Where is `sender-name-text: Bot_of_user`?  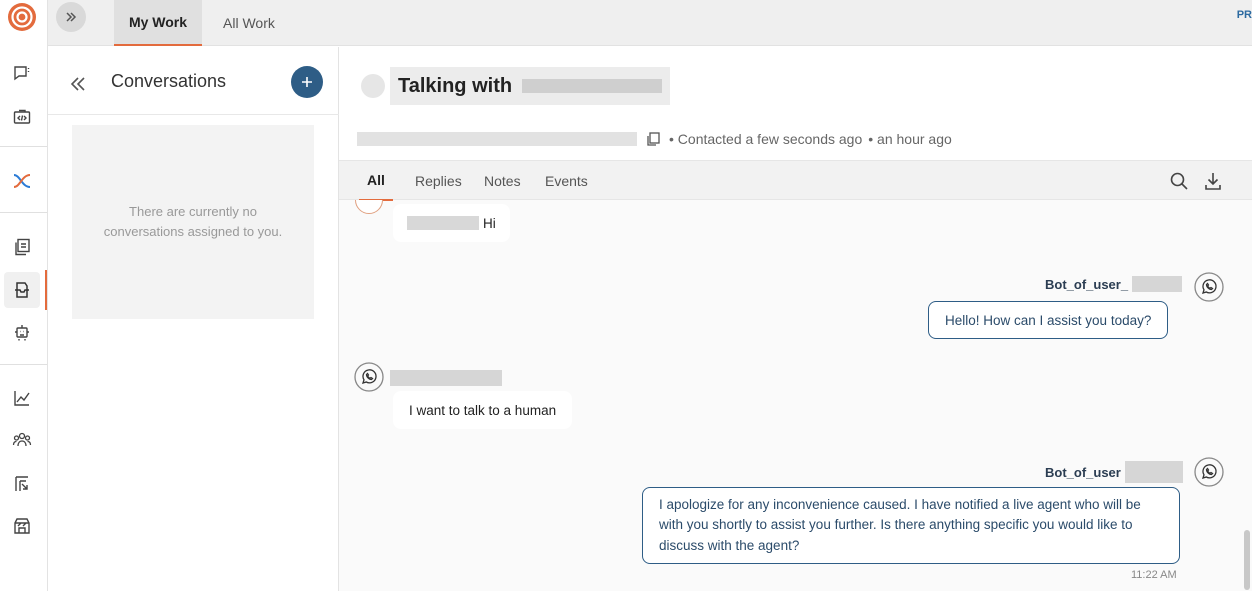 sender-name-text: Bot_of_user is located at coordinates (1083, 472).